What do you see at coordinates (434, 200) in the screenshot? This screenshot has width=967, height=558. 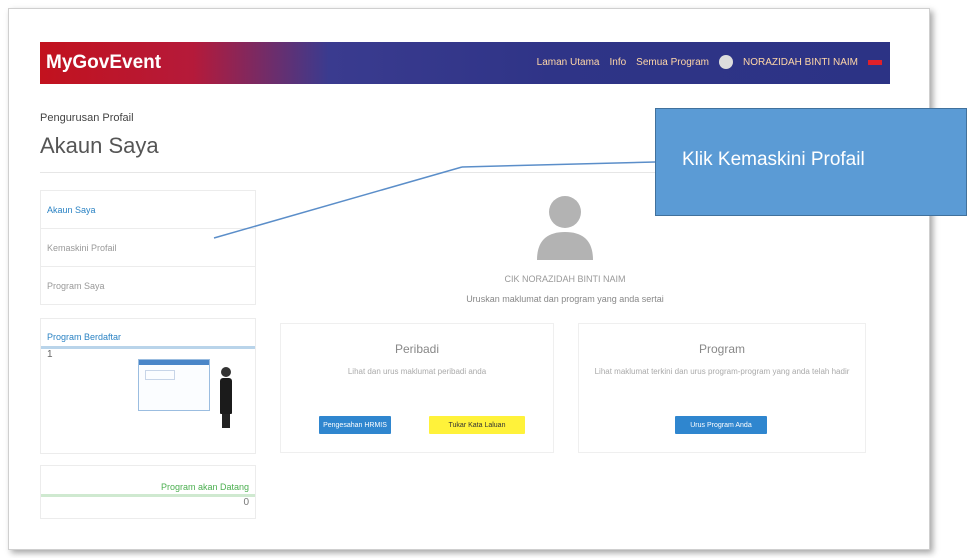 I see `callout-connector-line` at bounding box center [434, 200].